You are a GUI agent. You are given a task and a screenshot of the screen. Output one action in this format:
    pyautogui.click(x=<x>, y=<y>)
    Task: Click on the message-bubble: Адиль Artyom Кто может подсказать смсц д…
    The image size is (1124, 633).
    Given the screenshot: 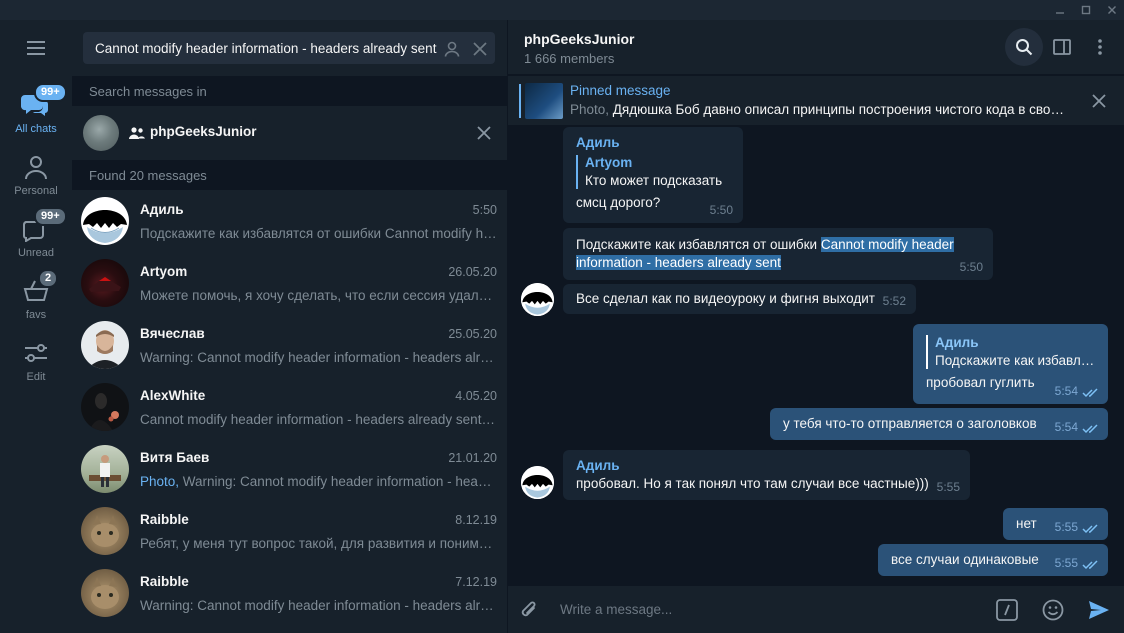 What is the action you would take?
    pyautogui.click(x=653, y=175)
    